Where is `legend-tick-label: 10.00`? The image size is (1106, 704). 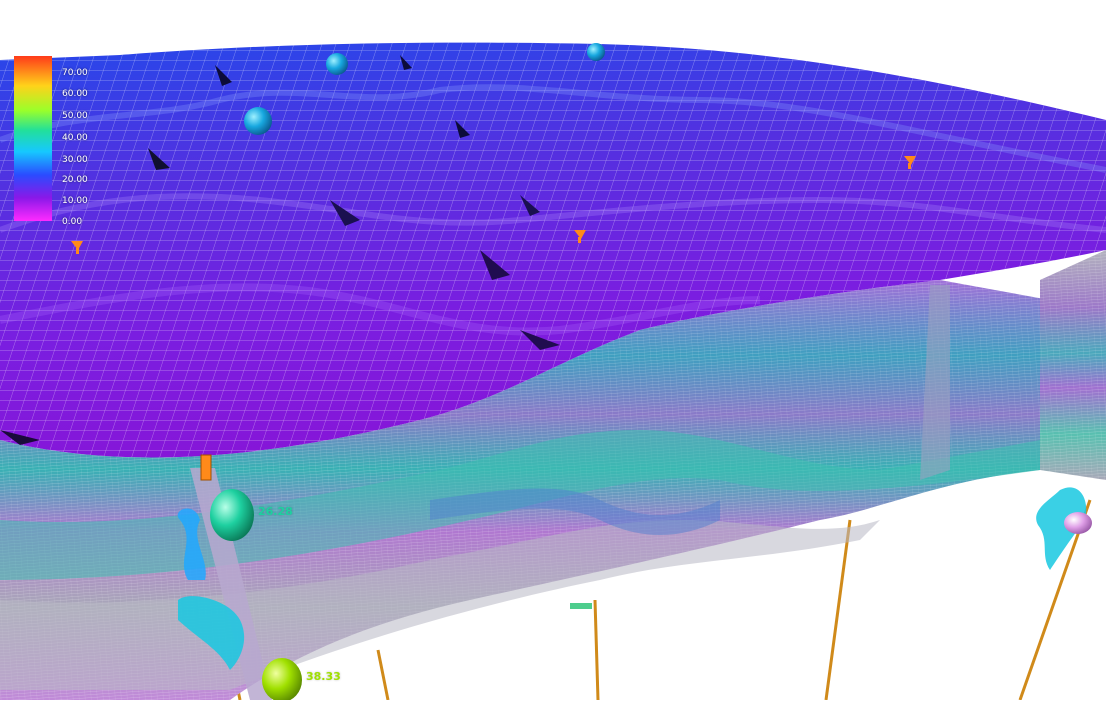
legend-tick-label: 10.00 is located at coordinates (75, 201).